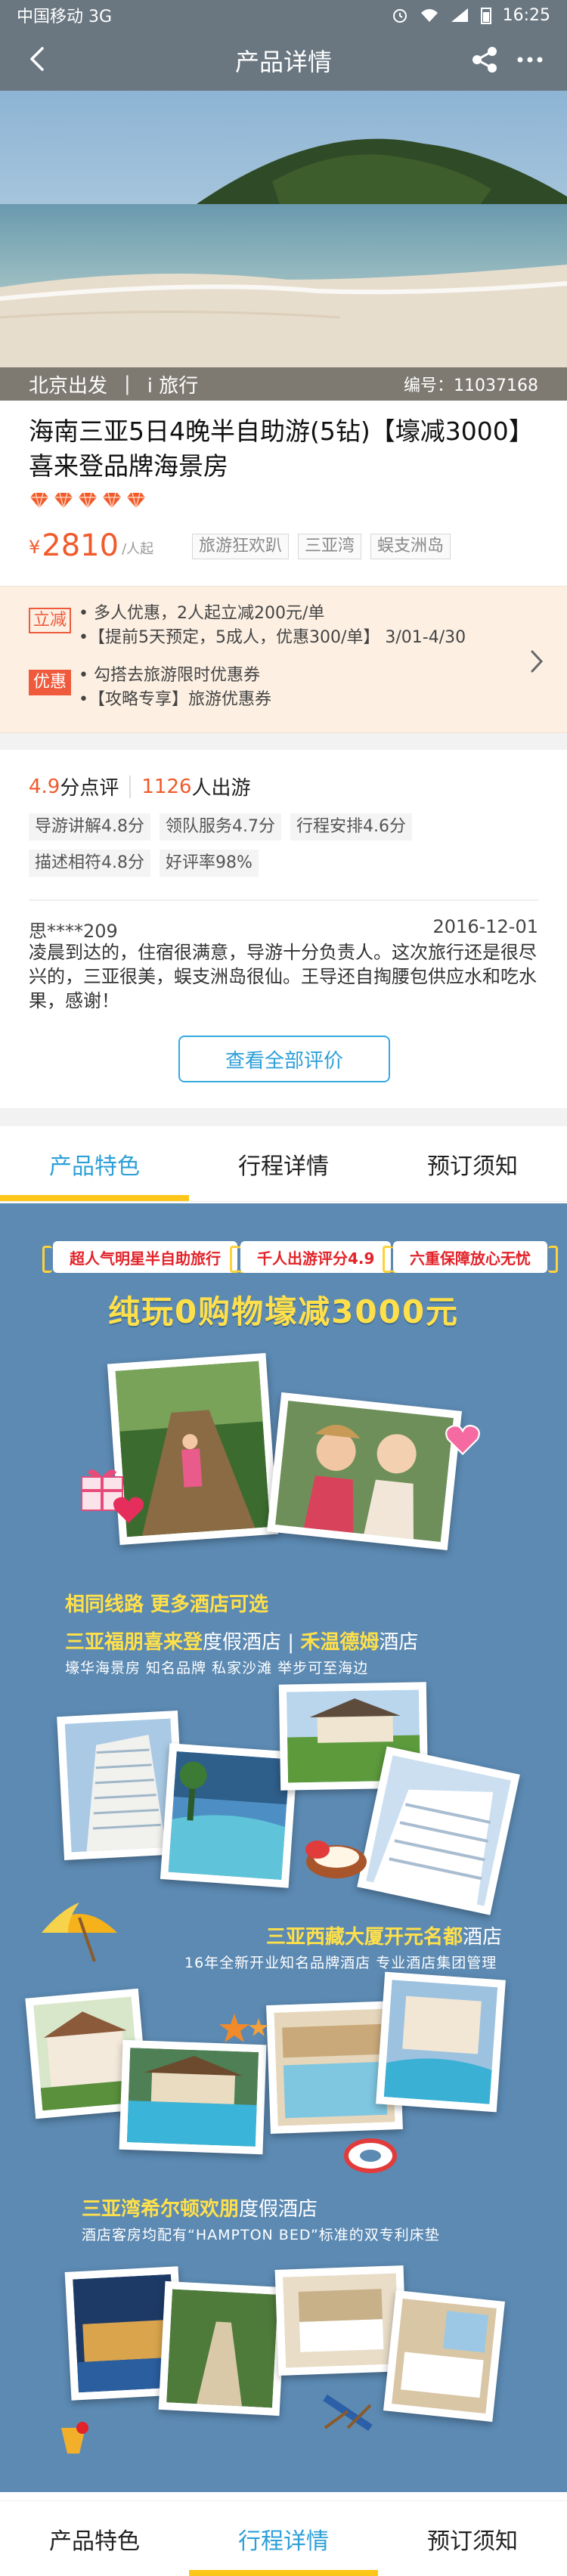 The width and height of the screenshot is (567, 2576). Describe the element at coordinates (134, 1642) in the screenshot. I see `hotel-name: 三亚福朋喜来登` at that location.